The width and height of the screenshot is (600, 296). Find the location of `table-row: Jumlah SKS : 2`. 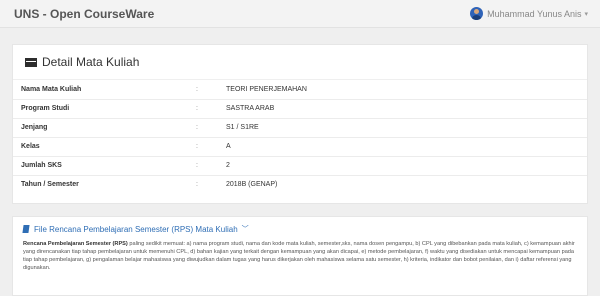

table-row: Jumlah SKS : 2 is located at coordinates (300, 165).